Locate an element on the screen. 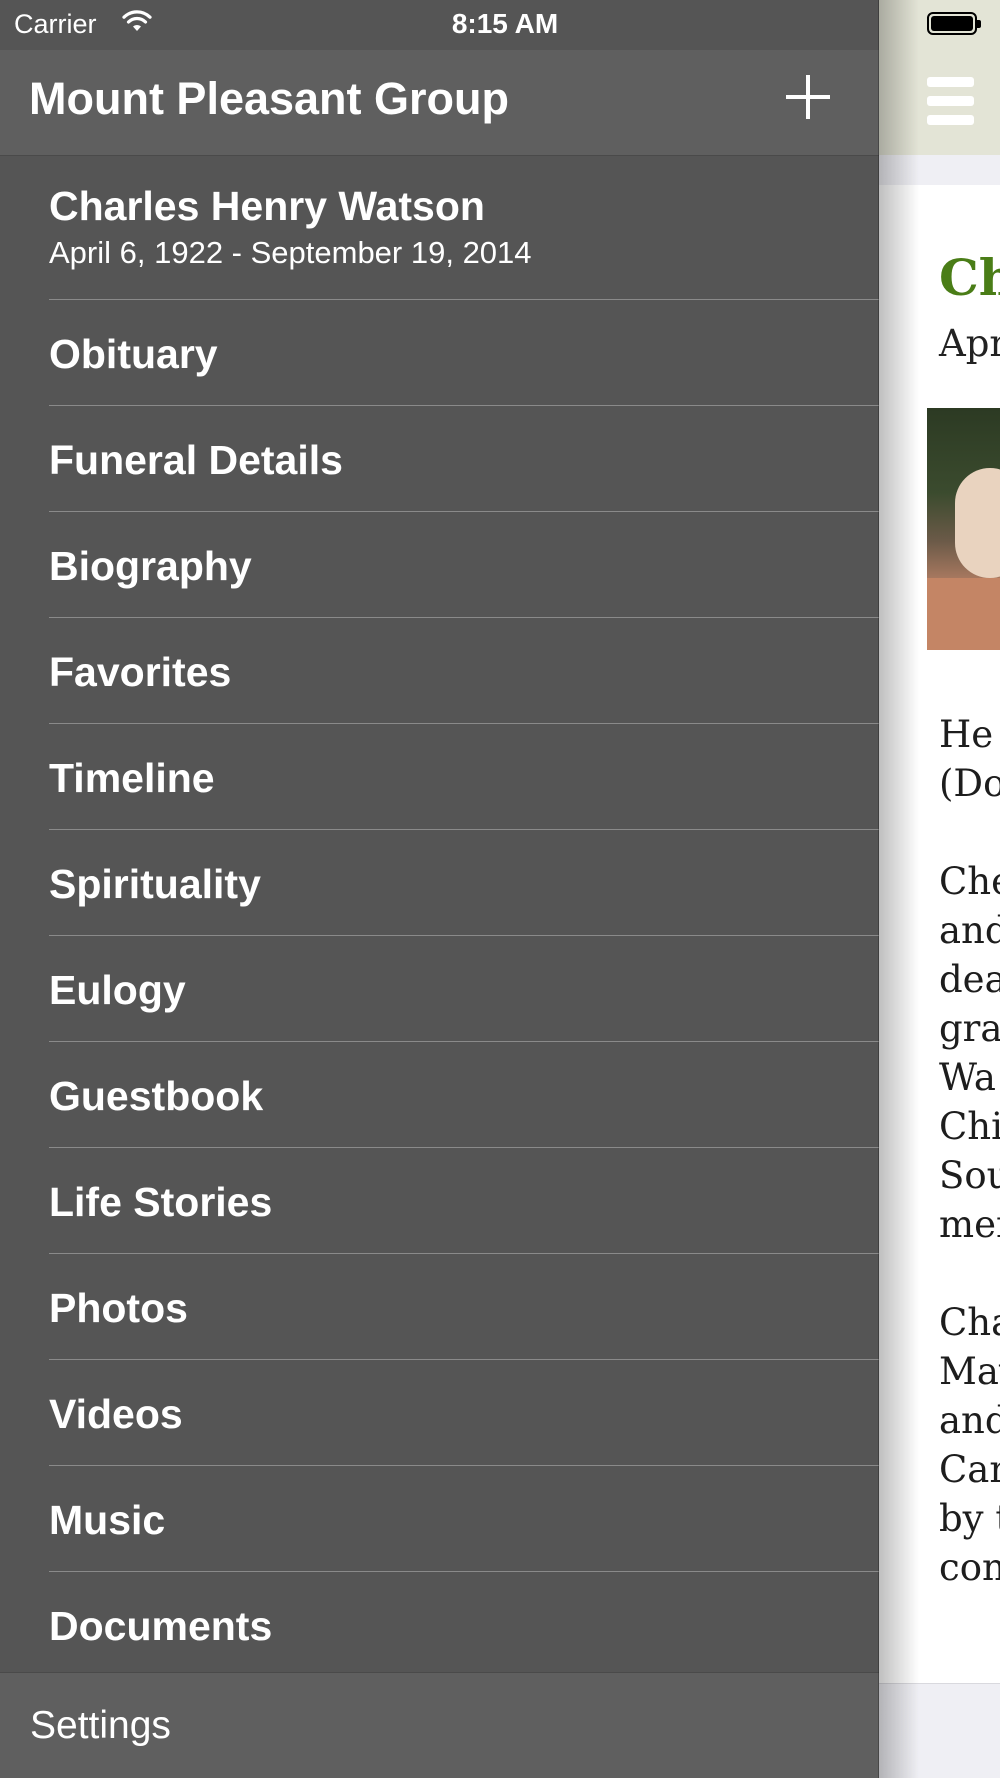 The image size is (1000, 1778). drawer-title: Mount Pleasant Group is located at coordinates (269, 98).